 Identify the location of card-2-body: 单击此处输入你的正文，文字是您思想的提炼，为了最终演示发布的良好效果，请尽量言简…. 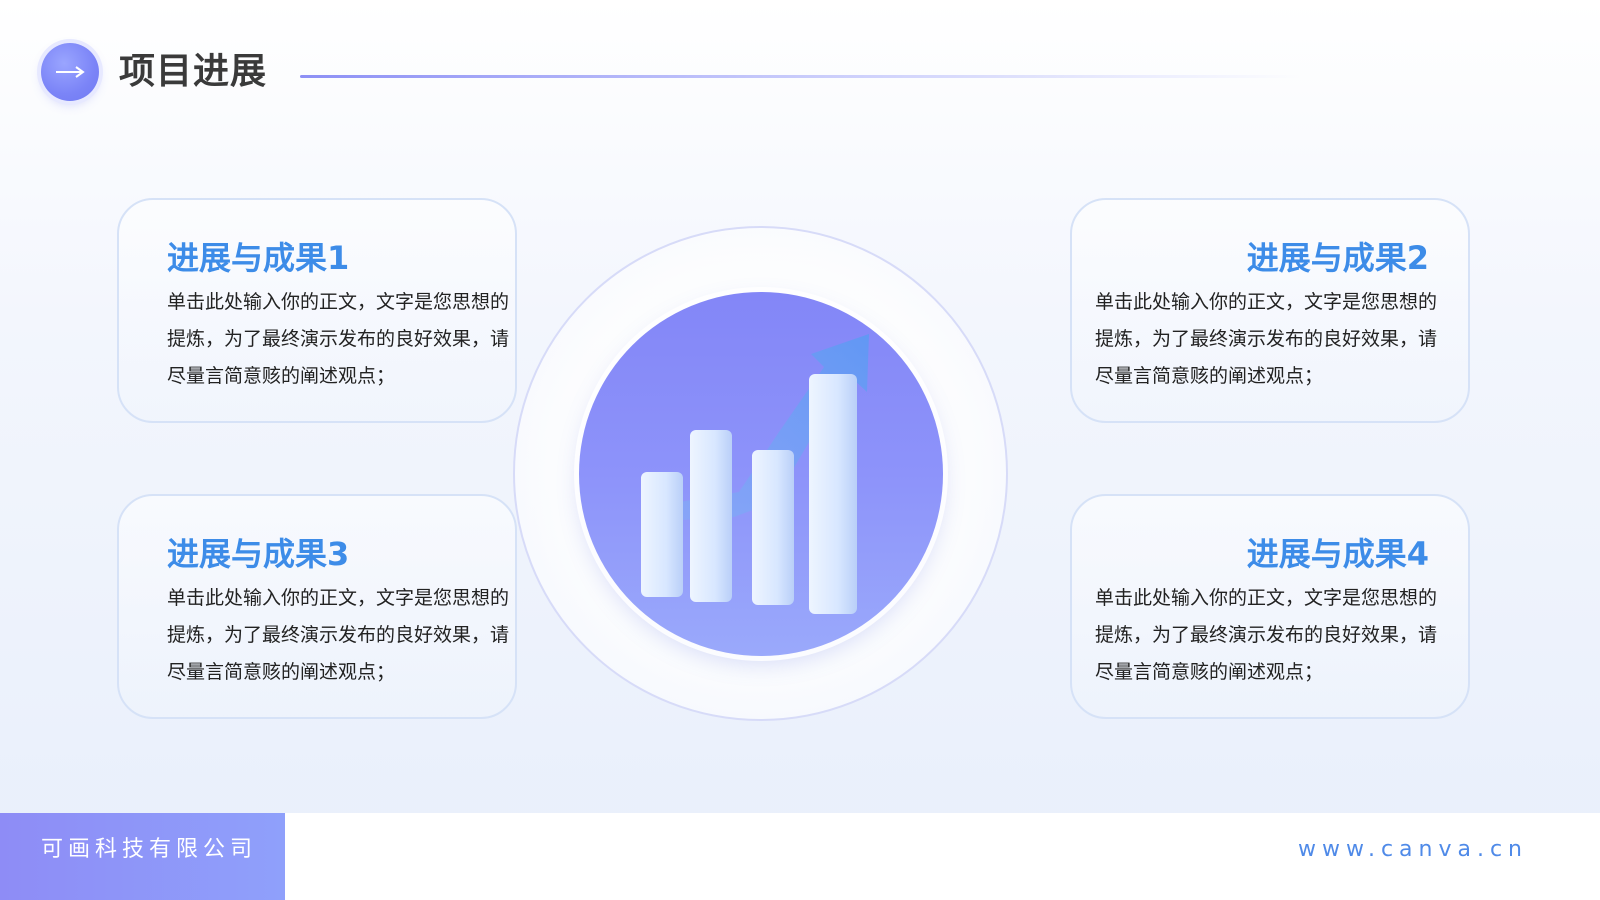
(1266, 339).